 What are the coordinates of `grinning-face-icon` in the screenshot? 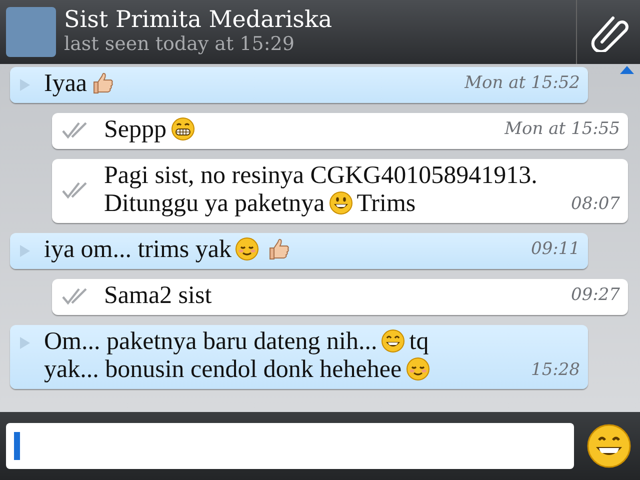 It's located at (393, 340).